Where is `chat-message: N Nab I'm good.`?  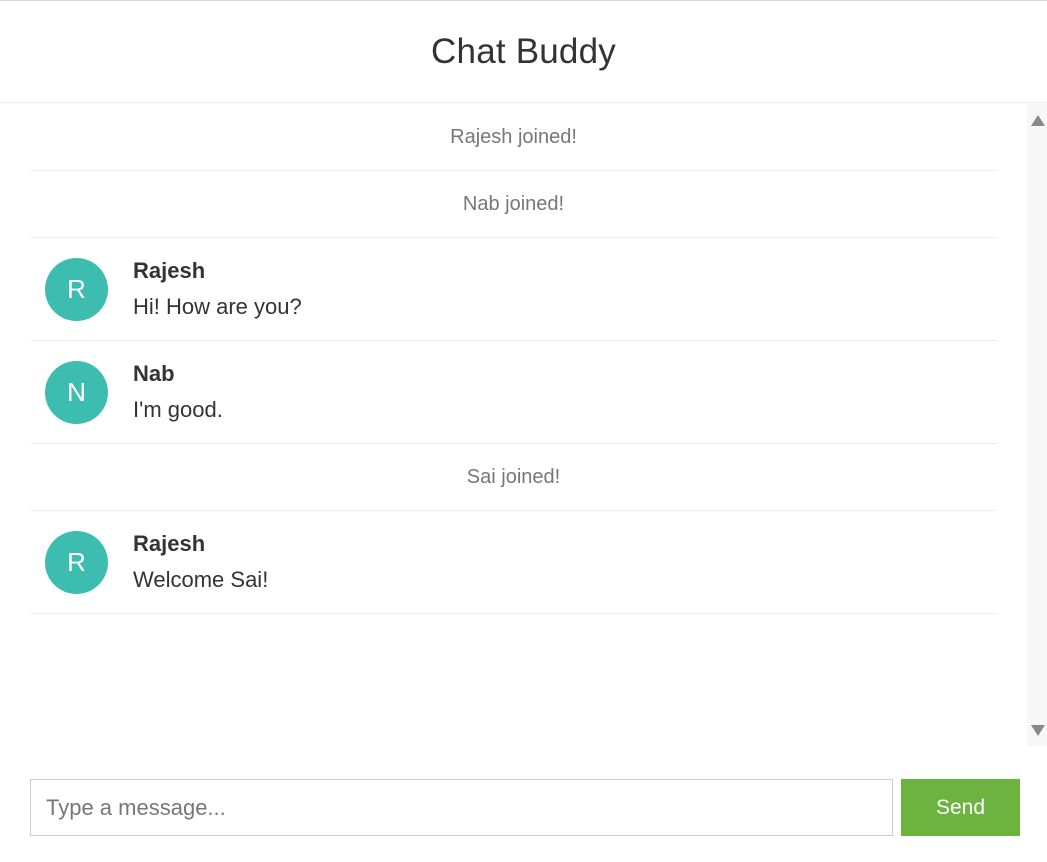
chat-message: N Nab I'm good. is located at coordinates (513, 392).